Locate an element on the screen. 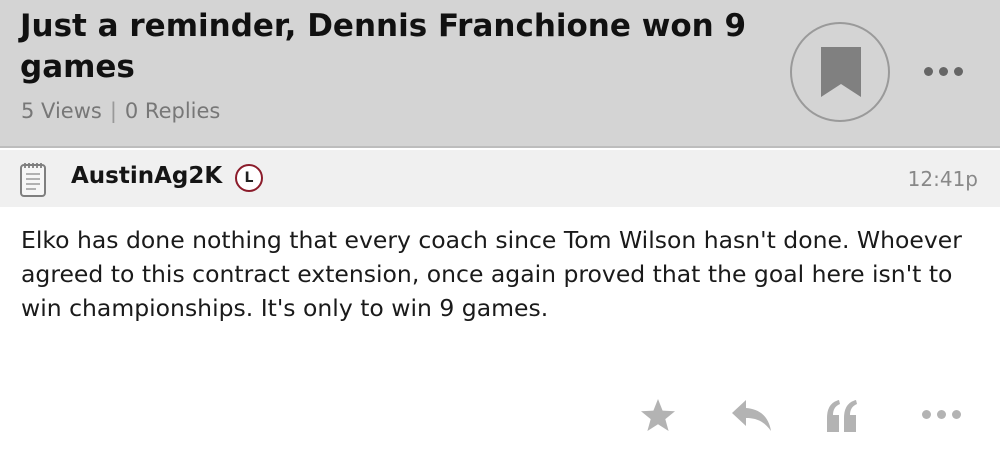  star-icon is located at coordinates (658, 415).